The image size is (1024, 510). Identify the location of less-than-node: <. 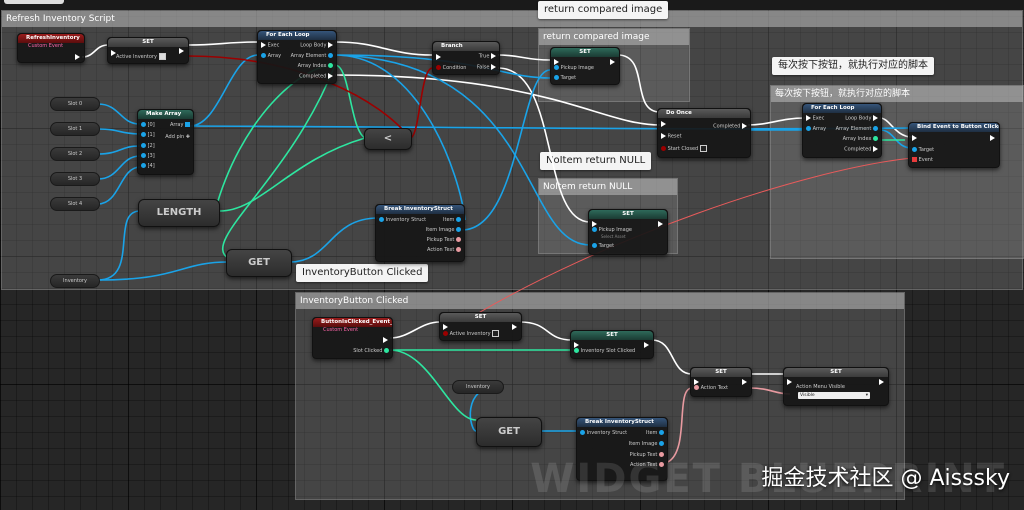
(388, 139).